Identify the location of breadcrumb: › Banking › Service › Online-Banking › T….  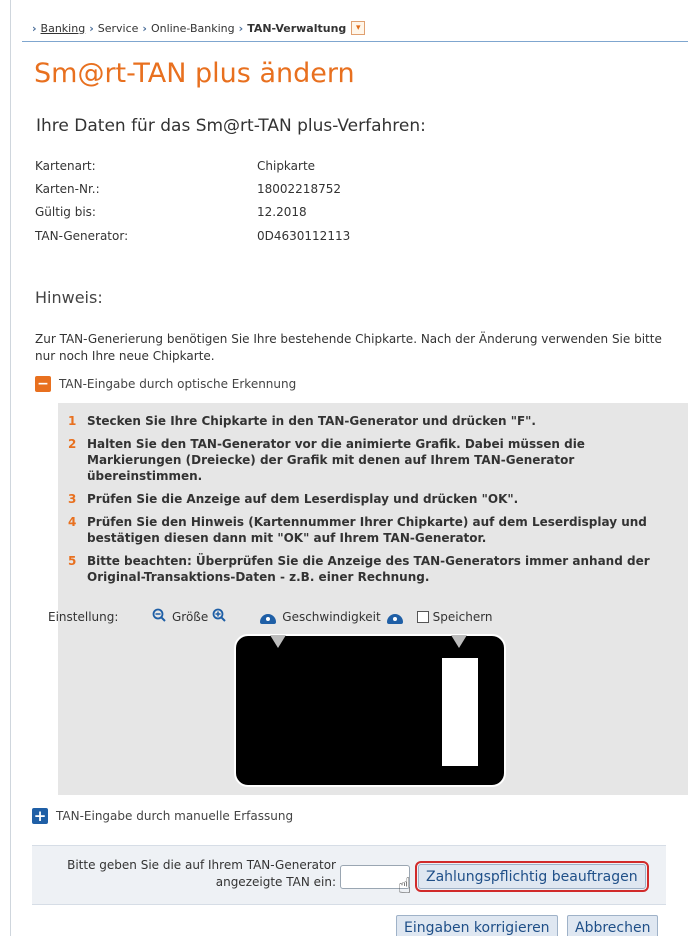
(199, 28).